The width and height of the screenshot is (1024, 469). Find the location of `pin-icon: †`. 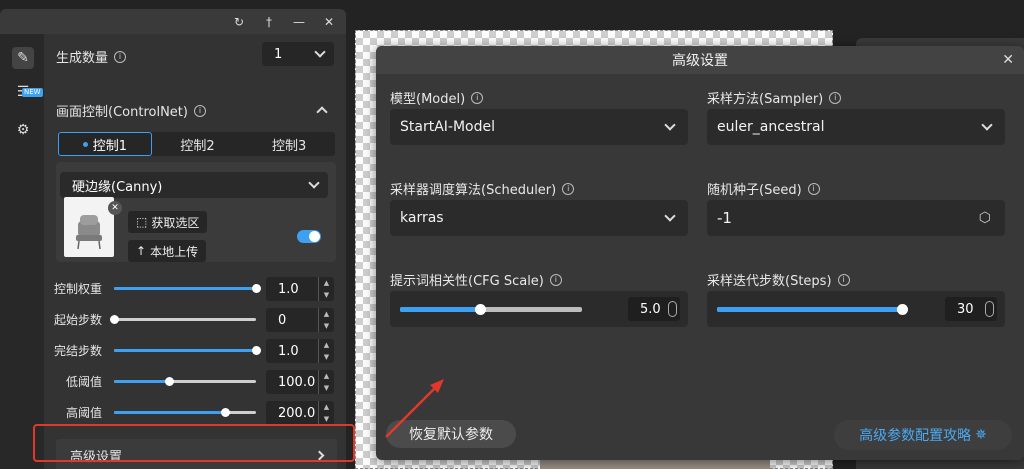

pin-icon: † is located at coordinates (269, 22).